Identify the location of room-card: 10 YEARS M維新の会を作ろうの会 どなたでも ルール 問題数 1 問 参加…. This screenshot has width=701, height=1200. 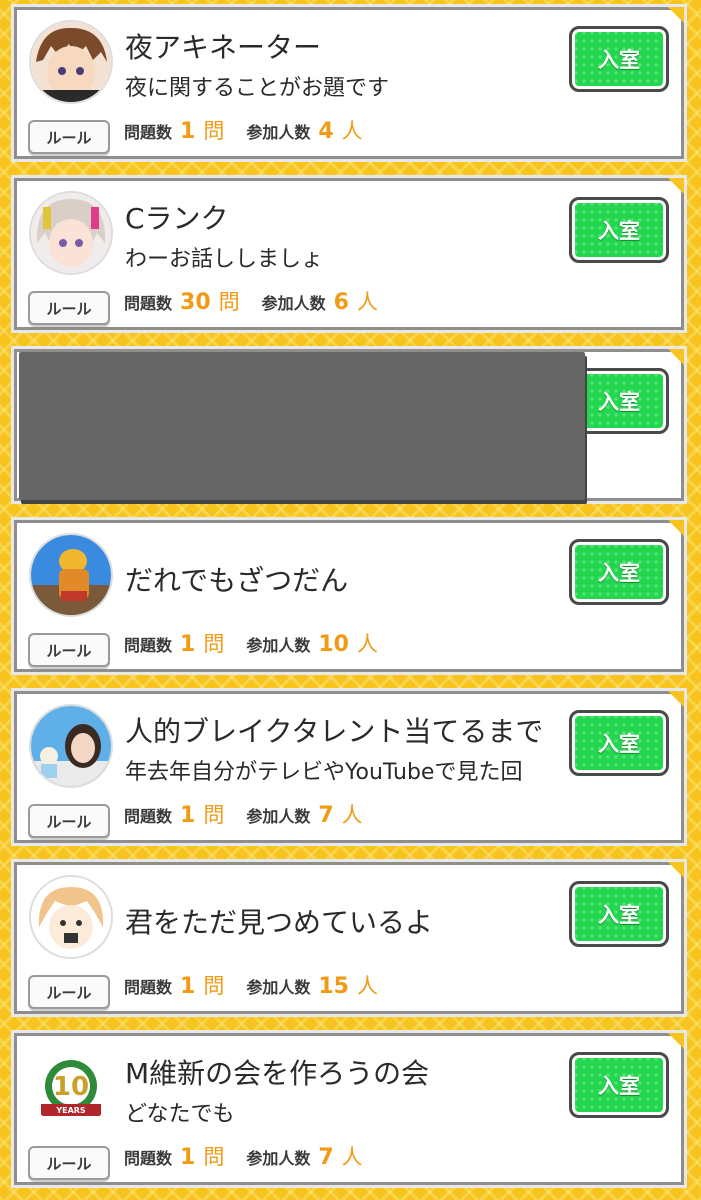
(349, 1109).